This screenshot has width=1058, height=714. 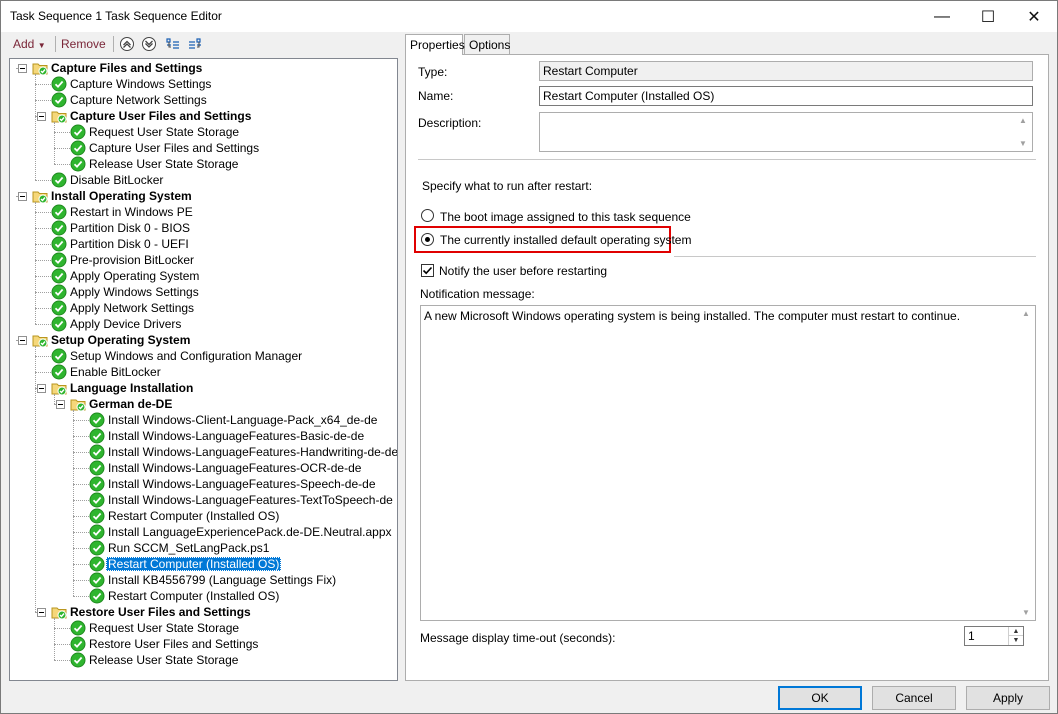 I want to click on ok-button: OK, so click(x=820, y=698).